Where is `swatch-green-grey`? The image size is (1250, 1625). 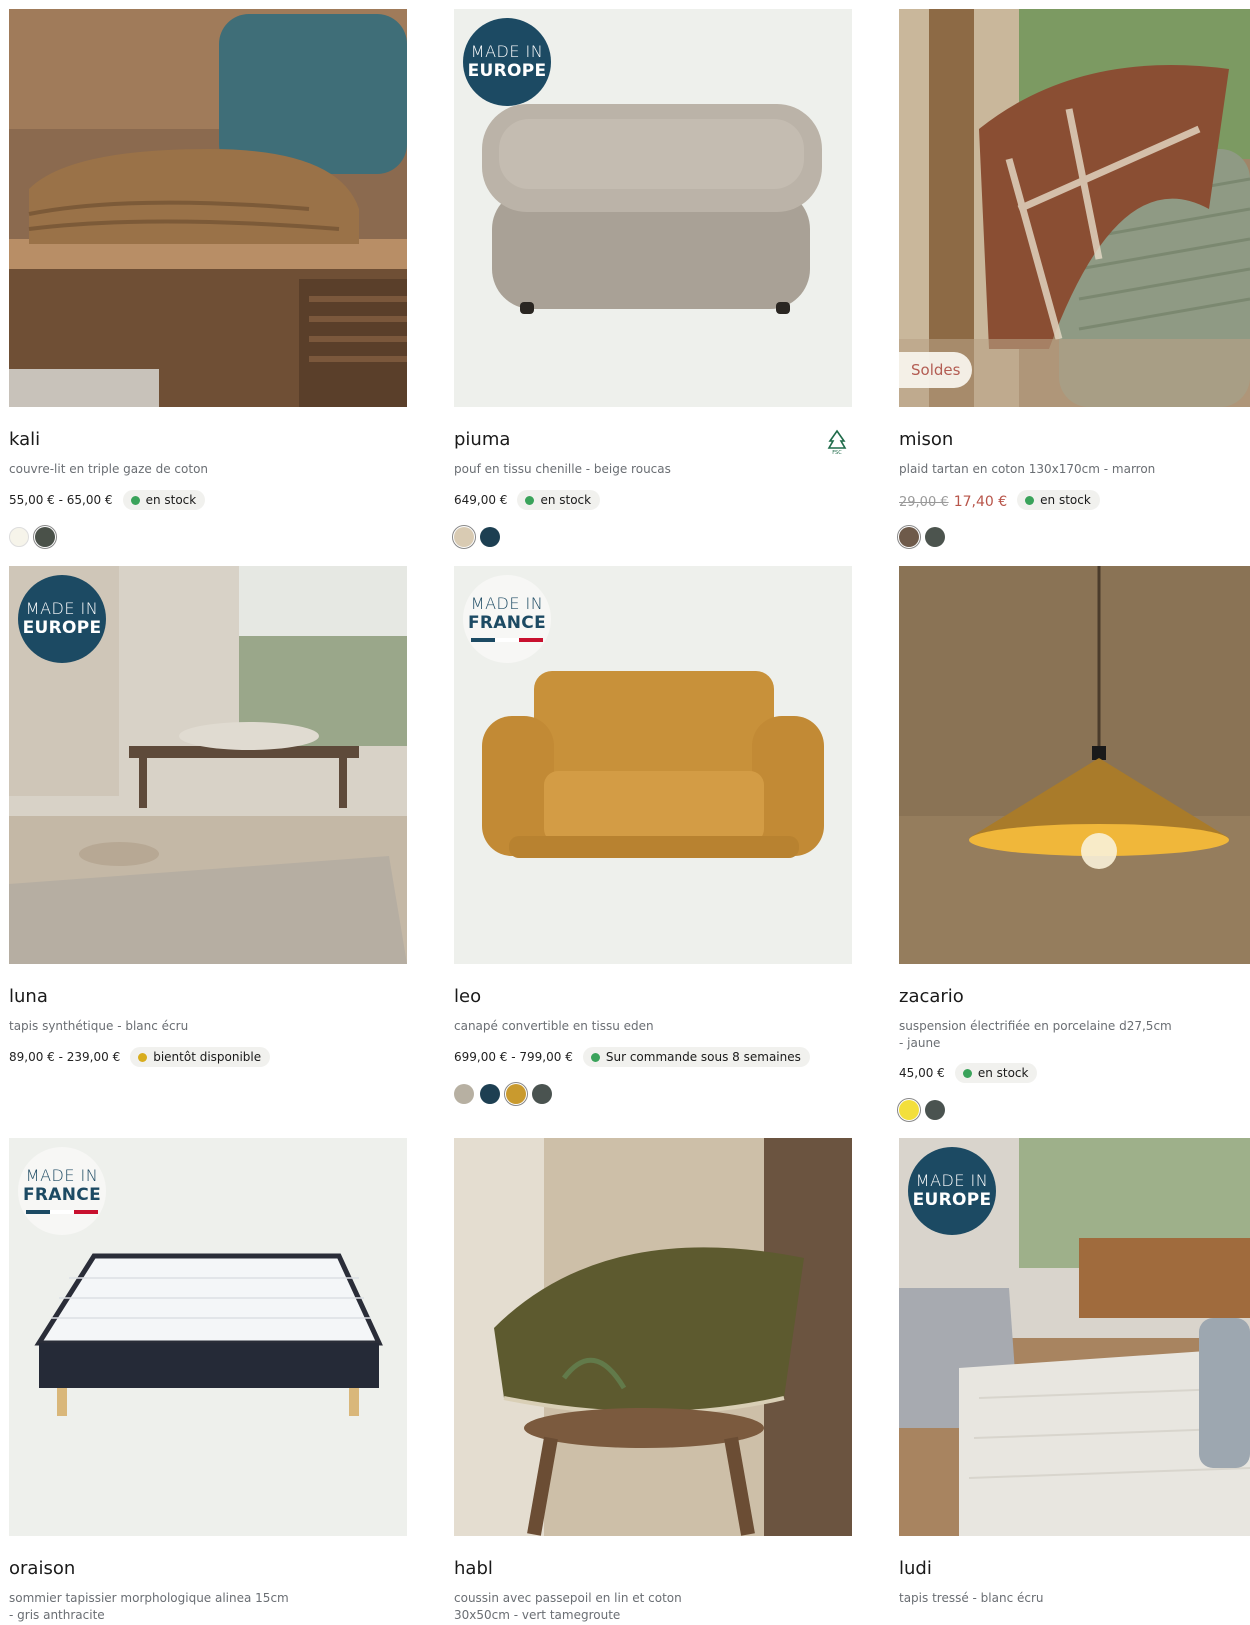 swatch-green-grey is located at coordinates (935, 537).